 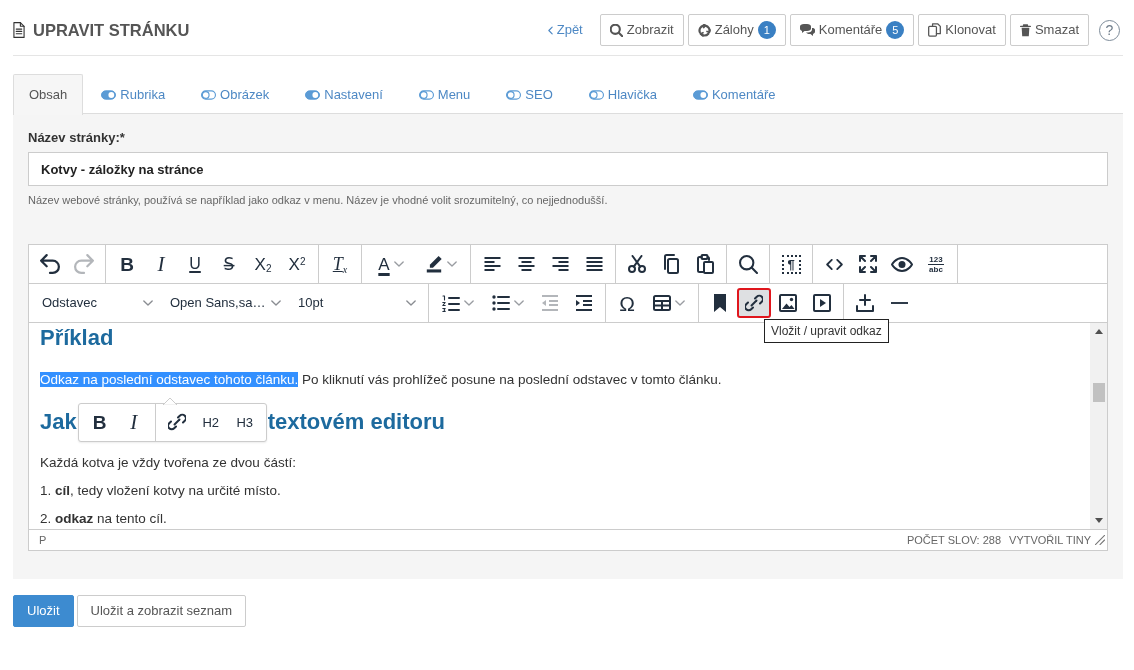 What do you see at coordinates (50, 264) in the screenshot?
I see `undo-icon` at bounding box center [50, 264].